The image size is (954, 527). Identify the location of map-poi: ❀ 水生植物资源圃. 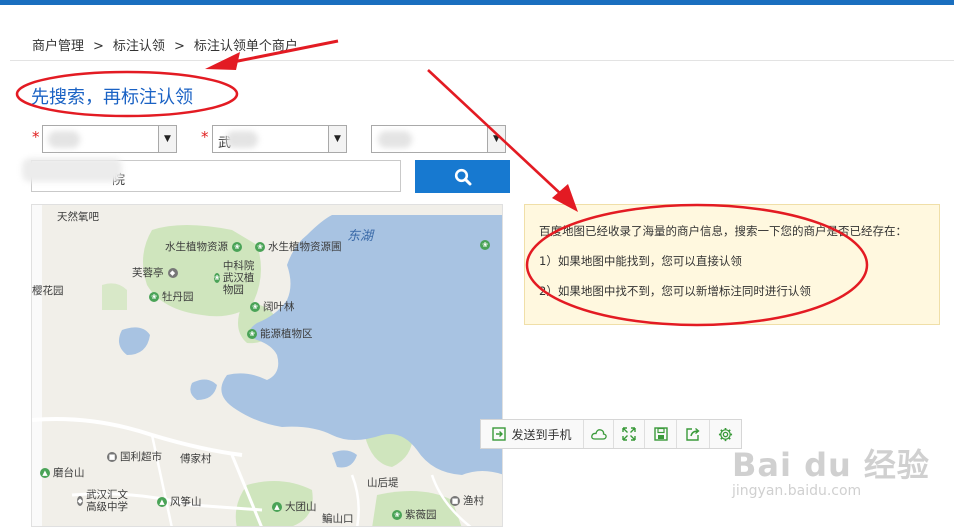
(298, 246).